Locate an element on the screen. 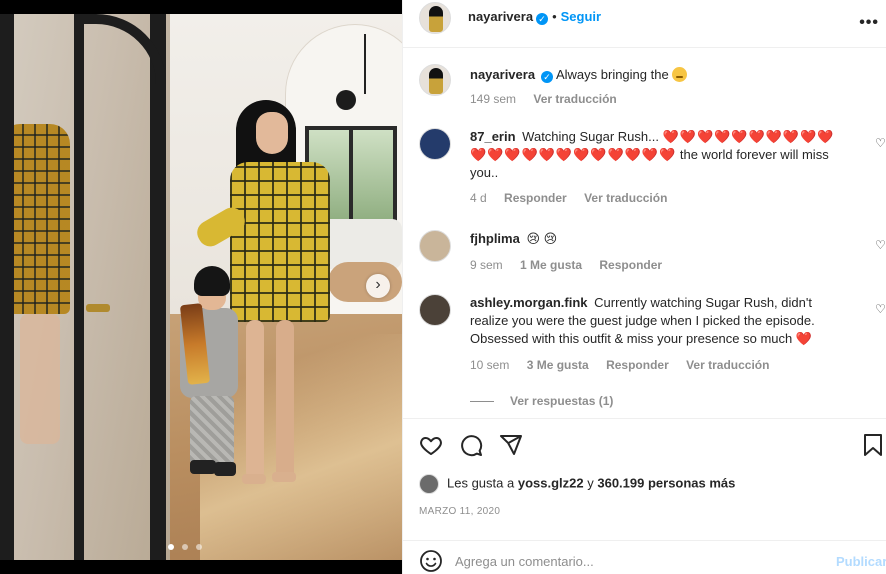 The height and width of the screenshot is (574, 886). view-replies-label: Ver respuestas (1) is located at coordinates (562, 401).